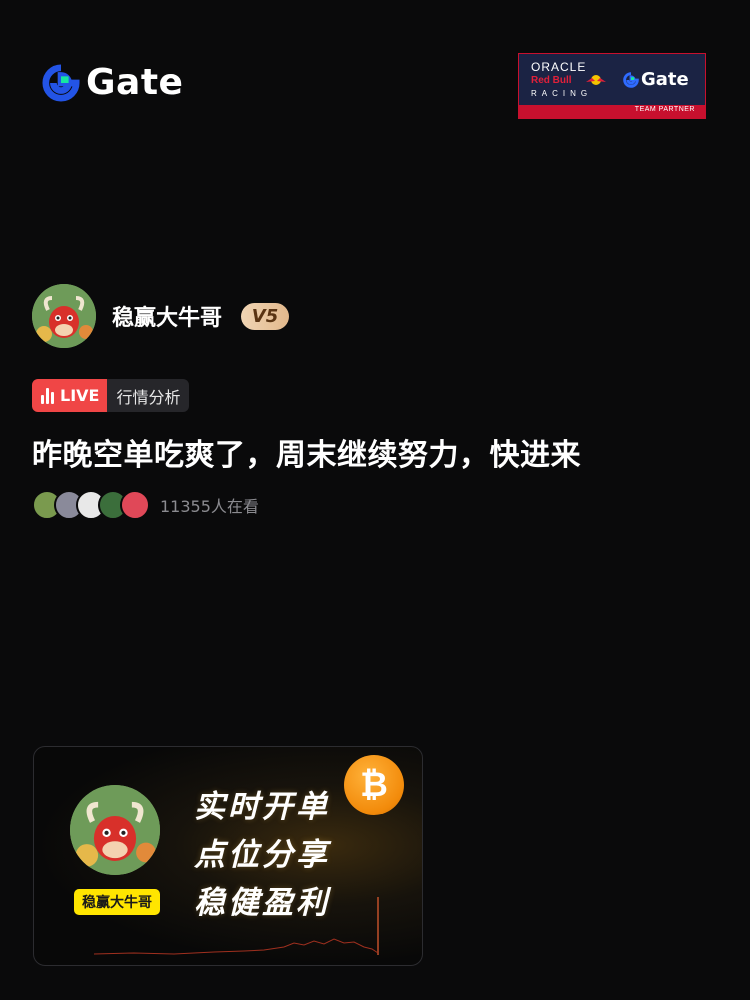 The width and height of the screenshot is (750, 1000). What do you see at coordinates (664, 109) in the screenshot?
I see `partner-tagline: TEAM PARTNER` at bounding box center [664, 109].